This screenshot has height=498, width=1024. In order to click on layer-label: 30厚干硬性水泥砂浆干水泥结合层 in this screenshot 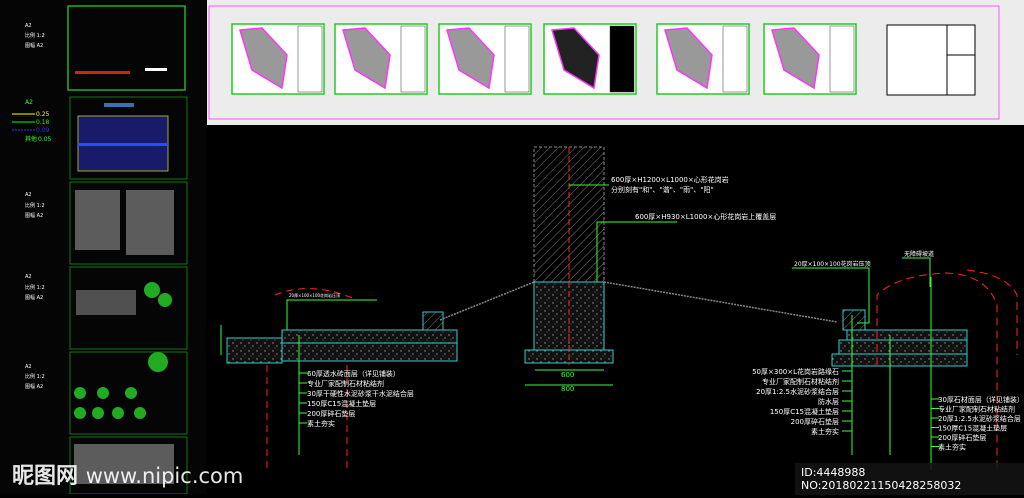, I will do `click(360, 393)`.